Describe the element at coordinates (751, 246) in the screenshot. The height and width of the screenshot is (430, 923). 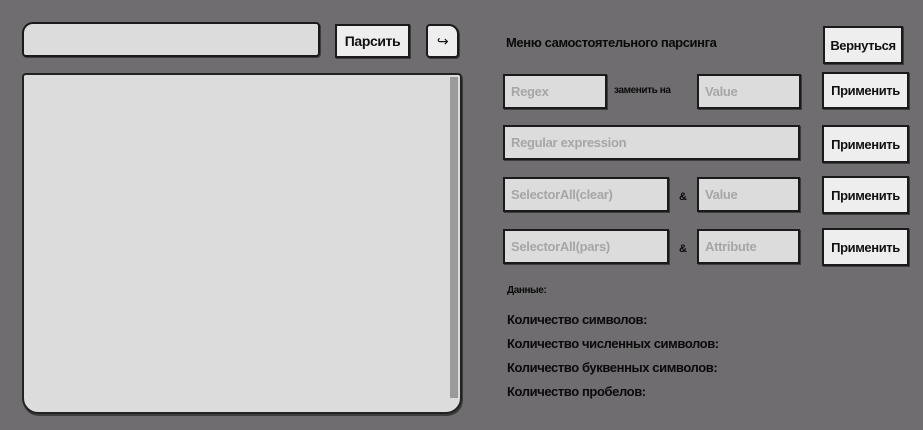
I see `pars-attribute-input` at that location.